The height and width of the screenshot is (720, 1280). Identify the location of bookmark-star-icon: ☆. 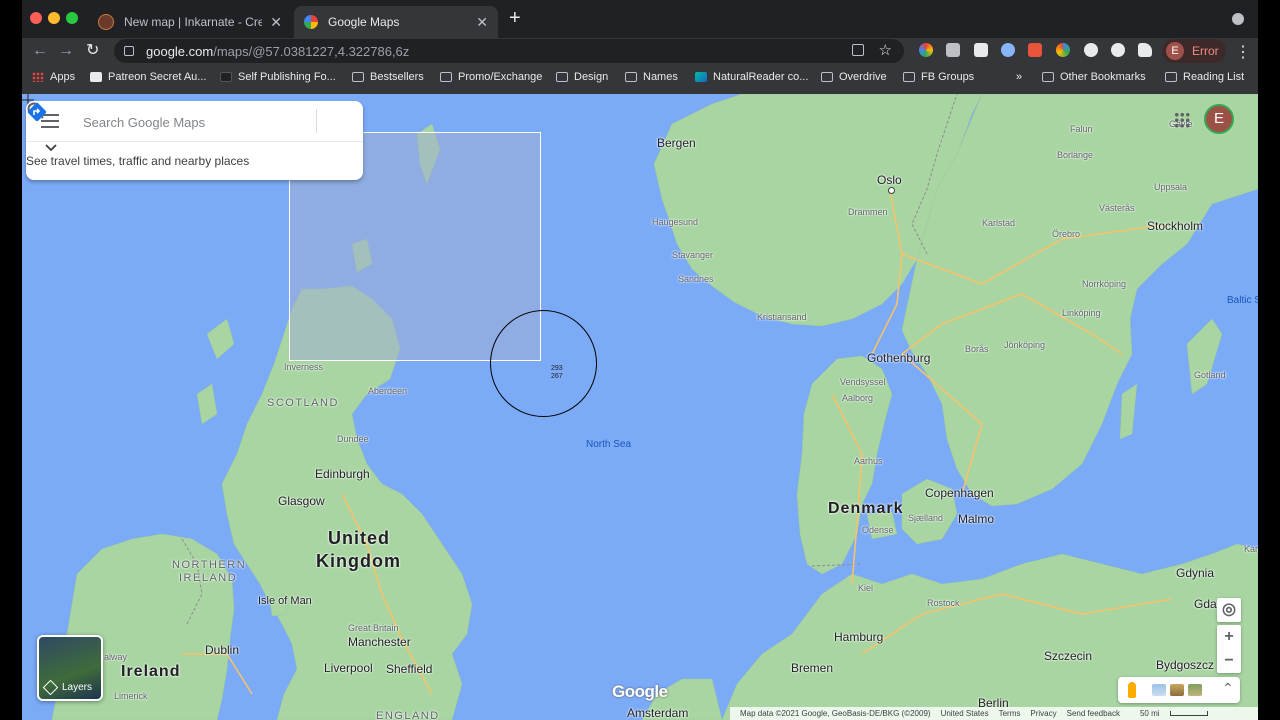
(885, 50).